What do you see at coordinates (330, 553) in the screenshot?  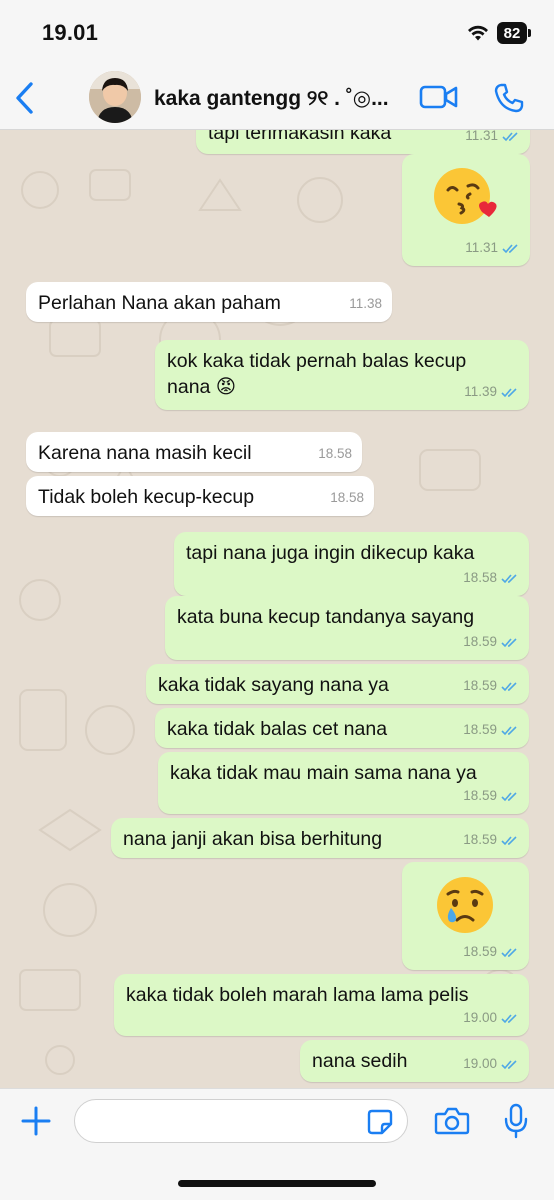 I see `message-text: tapi nana juga ingin dikecup kaka` at bounding box center [330, 553].